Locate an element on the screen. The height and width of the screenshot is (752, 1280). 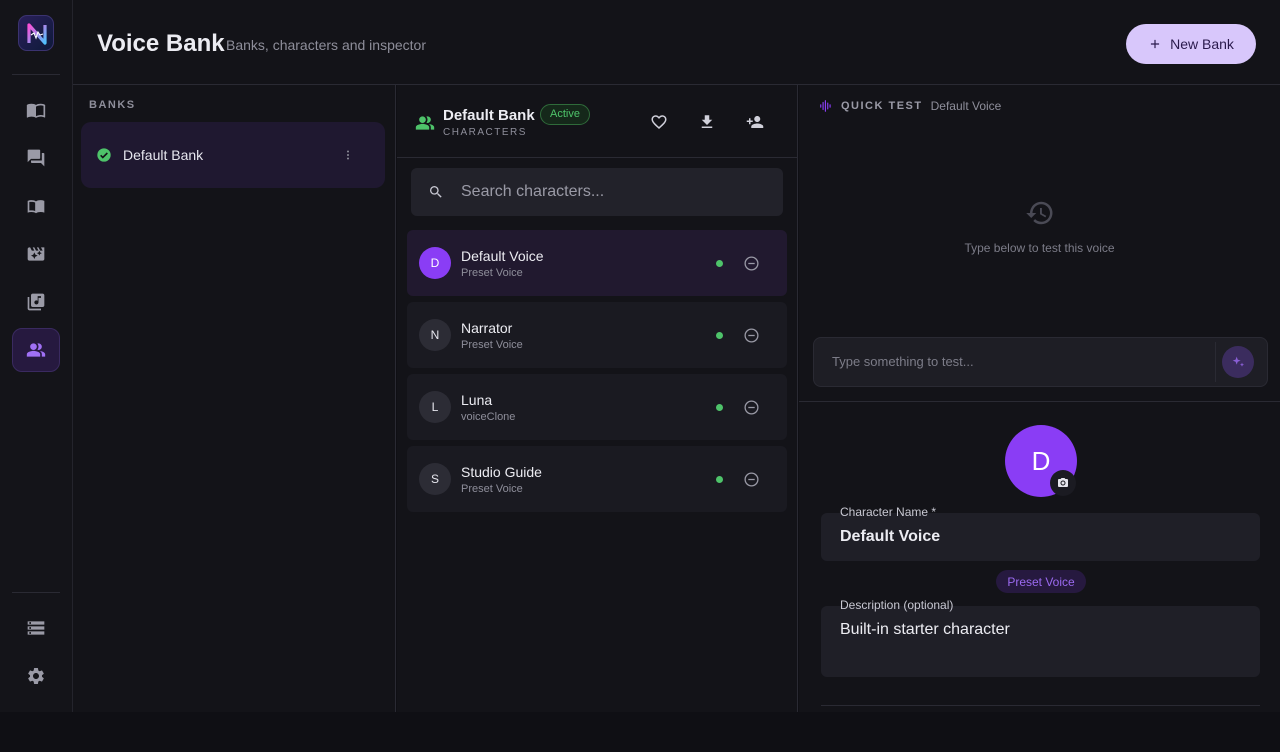
download-button is located at coordinates (707, 122).